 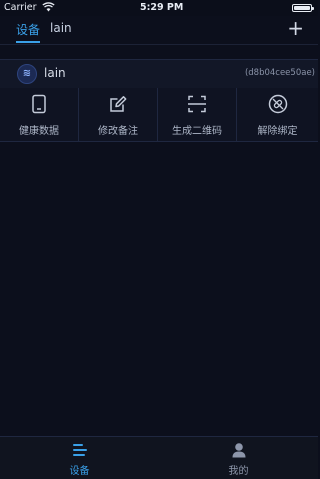 I want to click on add-device-button: +, so click(x=295, y=28).